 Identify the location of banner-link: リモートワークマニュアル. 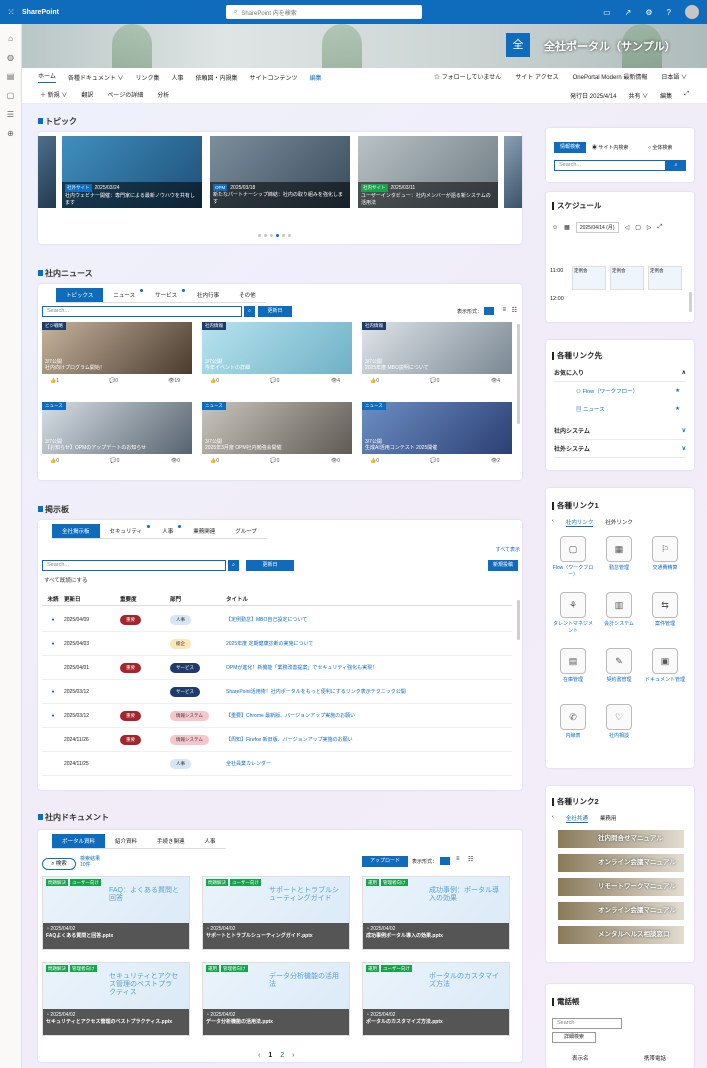
(621, 887).